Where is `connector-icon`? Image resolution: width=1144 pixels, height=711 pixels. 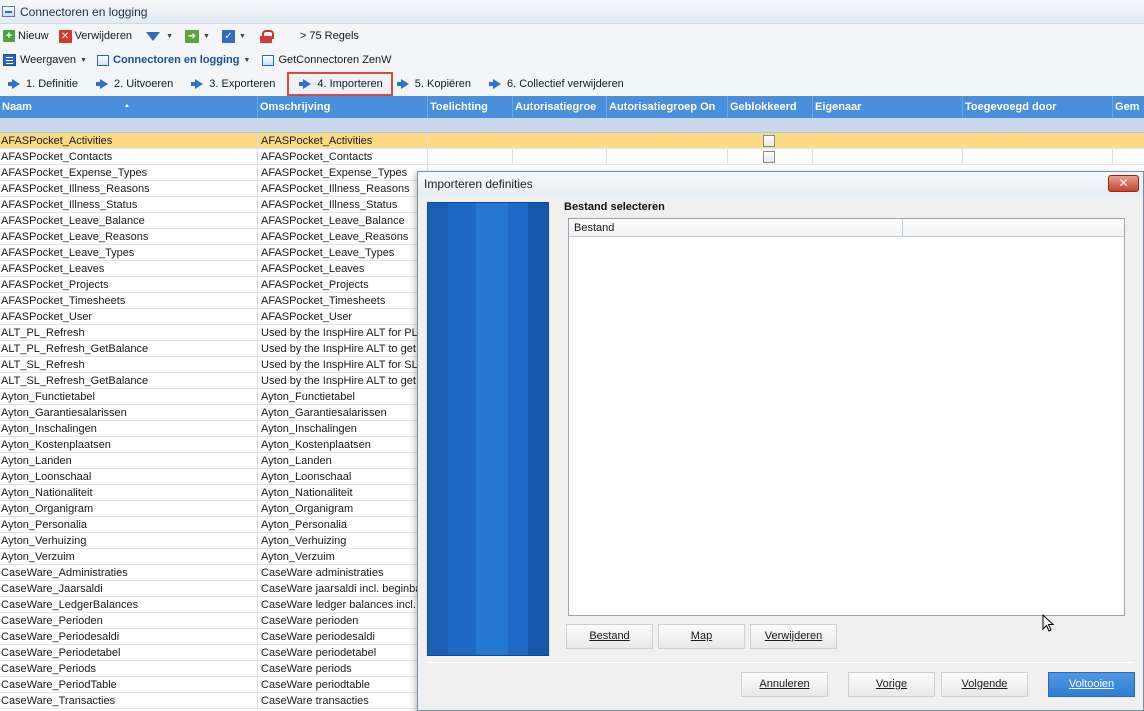 connector-icon is located at coordinates (268, 60).